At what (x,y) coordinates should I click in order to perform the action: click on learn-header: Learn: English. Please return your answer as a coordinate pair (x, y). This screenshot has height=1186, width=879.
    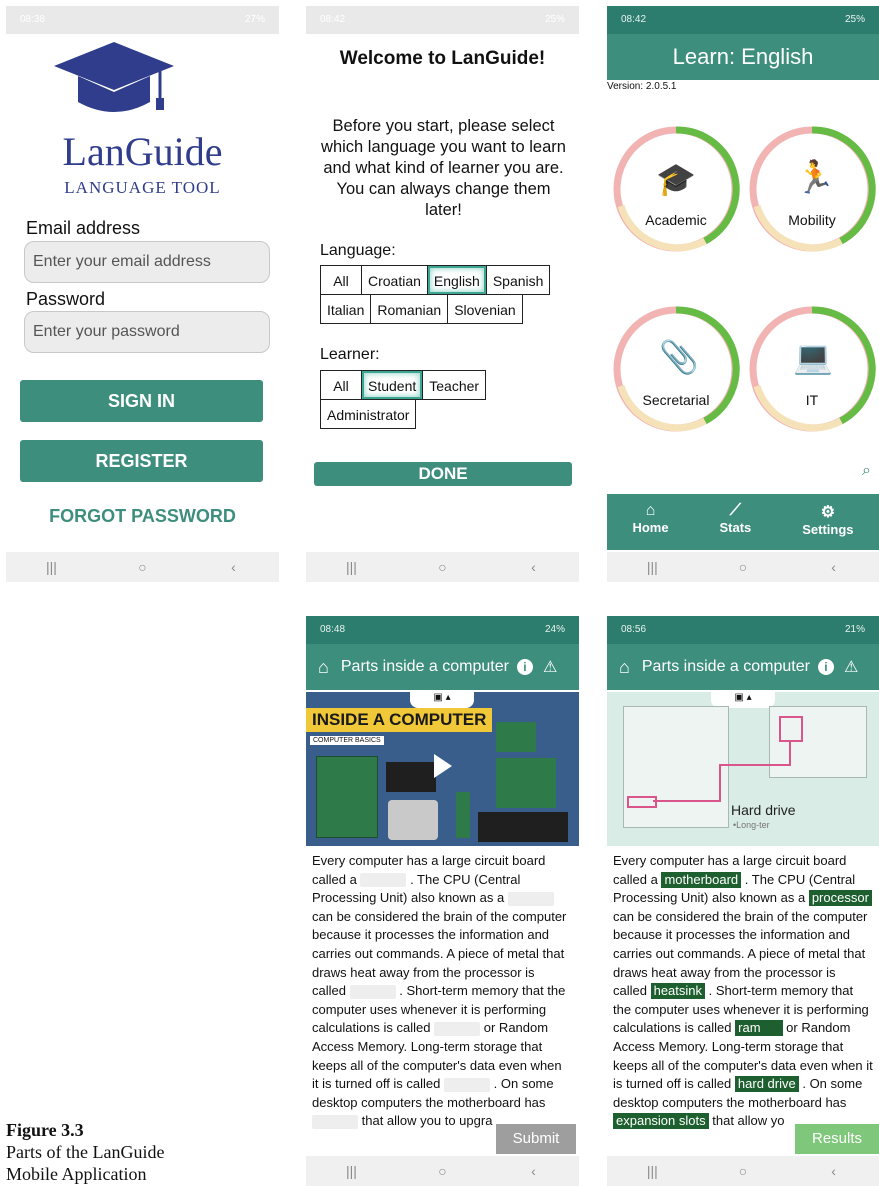
    Looking at the image, I should click on (743, 57).